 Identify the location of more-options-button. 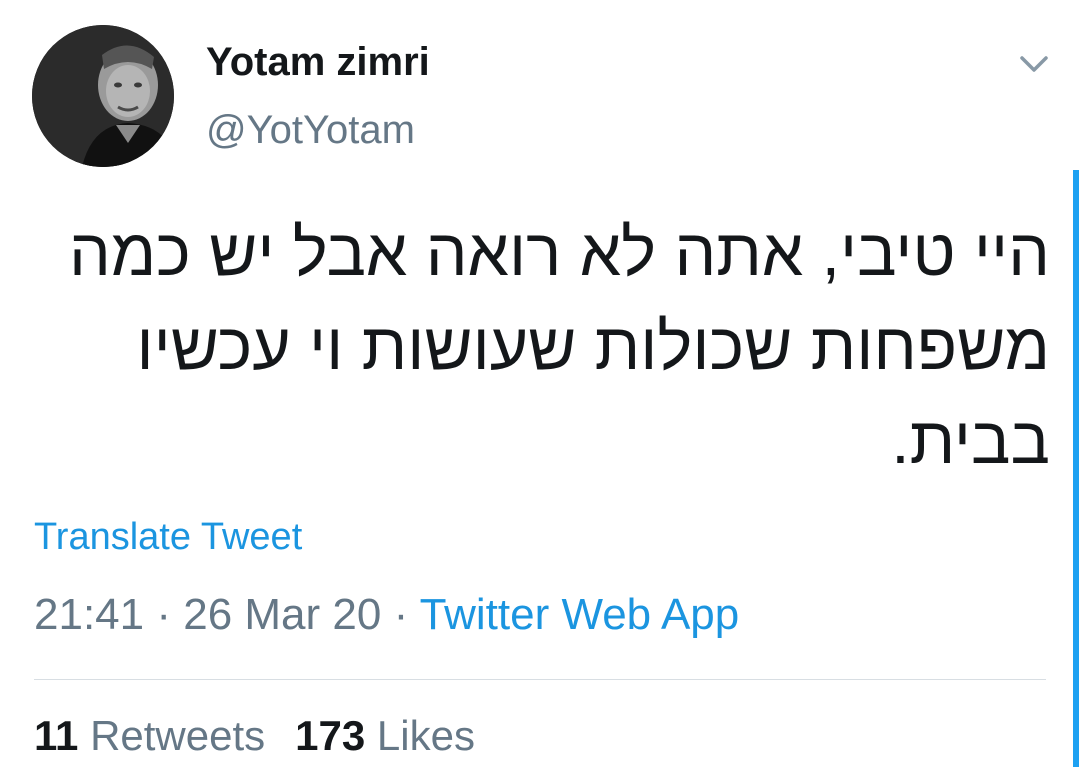
(1034, 64).